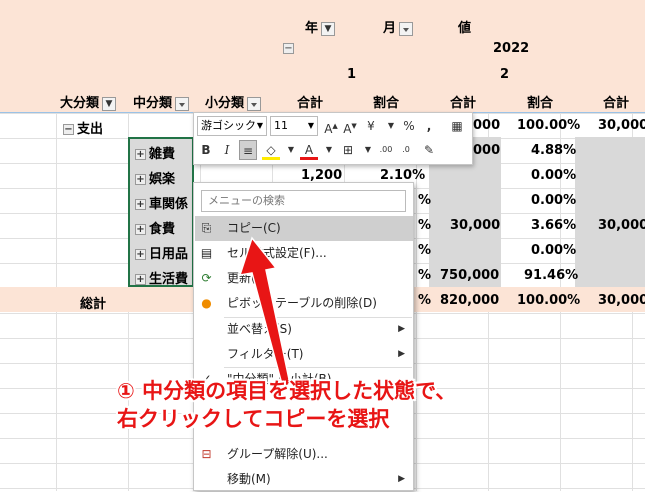 The width and height of the screenshot is (645, 492). I want to click on increase-font-icon: A▲, so click(331, 126).